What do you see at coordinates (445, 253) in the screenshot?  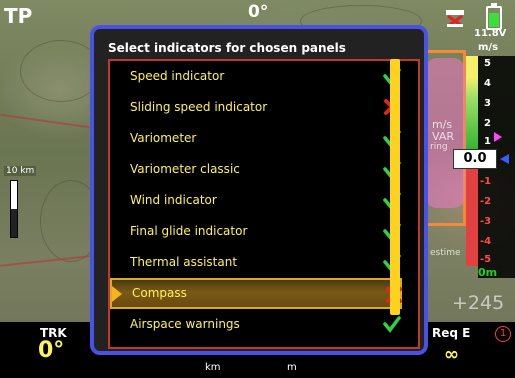 I see `bg-estime-label: estime` at bounding box center [445, 253].